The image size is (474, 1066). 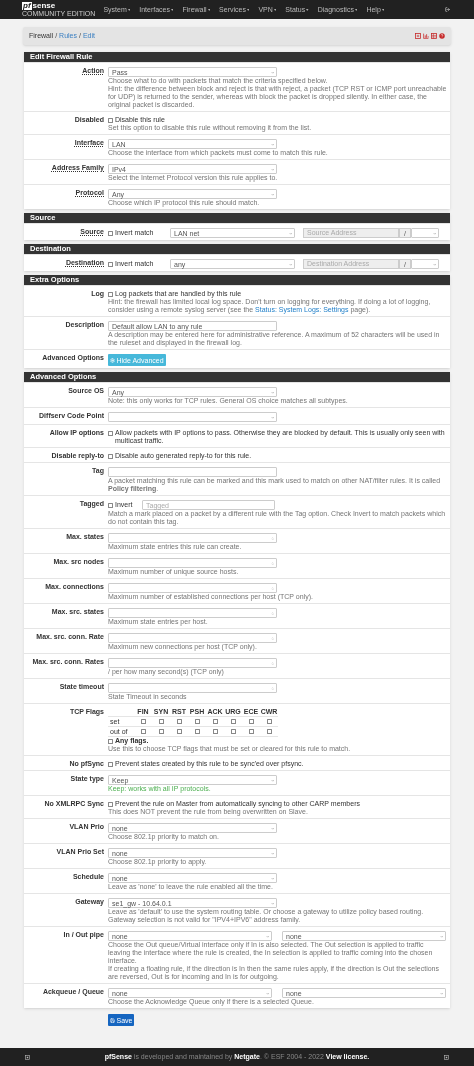 What do you see at coordinates (434, 36) in the screenshot?
I see `table-icon` at bounding box center [434, 36].